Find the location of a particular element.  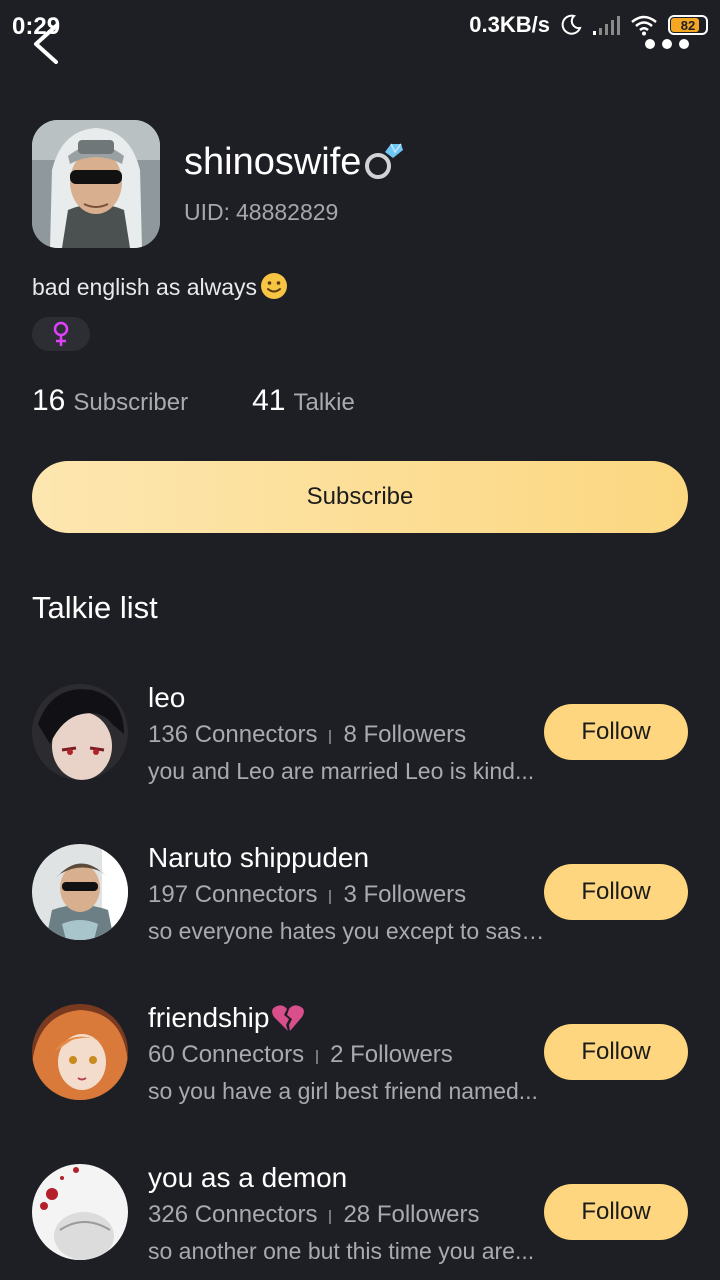

profile-avatar is located at coordinates (96, 184).